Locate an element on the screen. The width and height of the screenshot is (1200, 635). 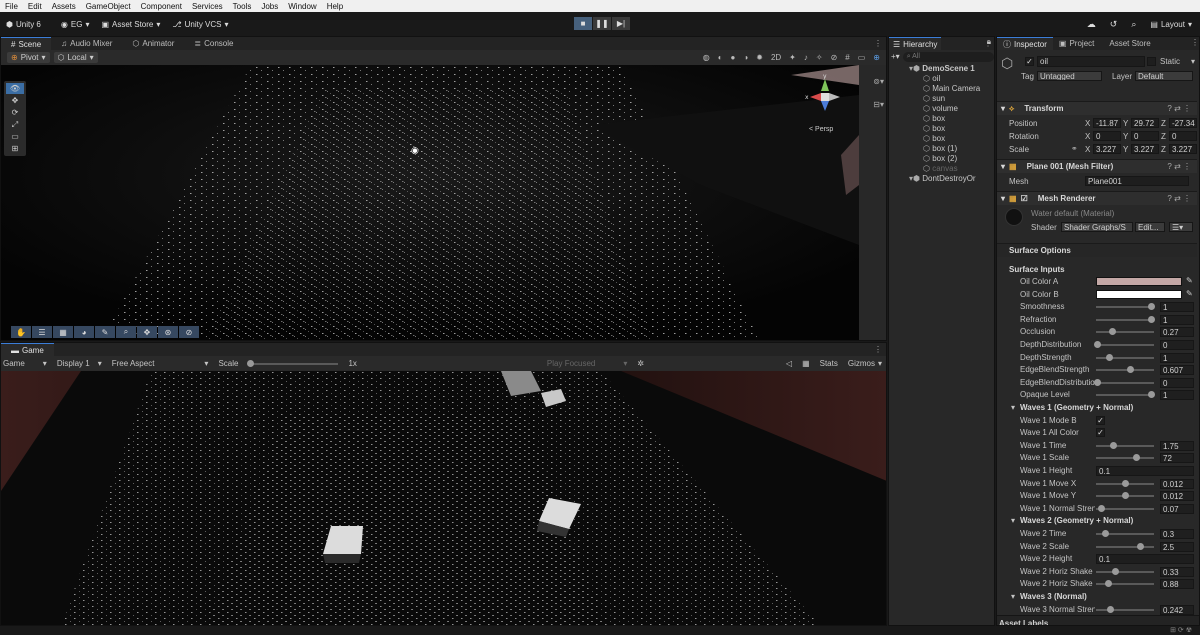
aspect-dropdown: Free Aspect ▾ is located at coordinates (160, 363).